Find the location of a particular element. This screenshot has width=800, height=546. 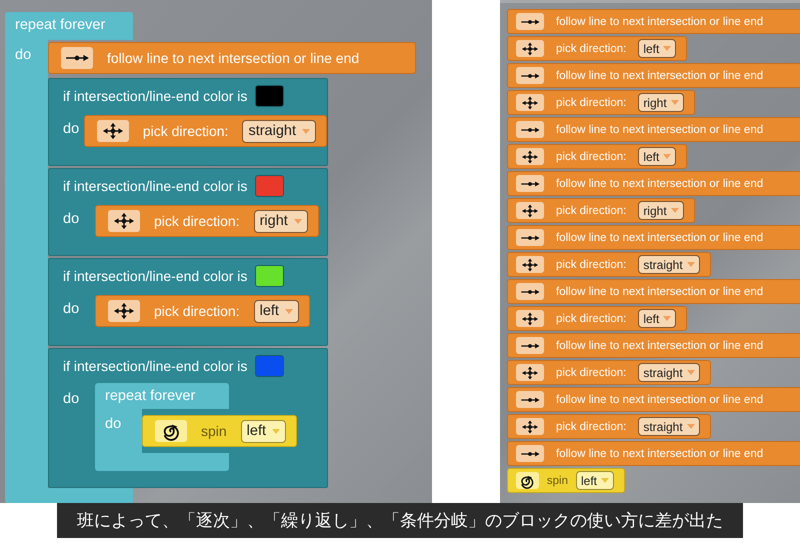

if-block: if intersection/line-end color is do pick direction: straight is located at coordinates (188, 122).